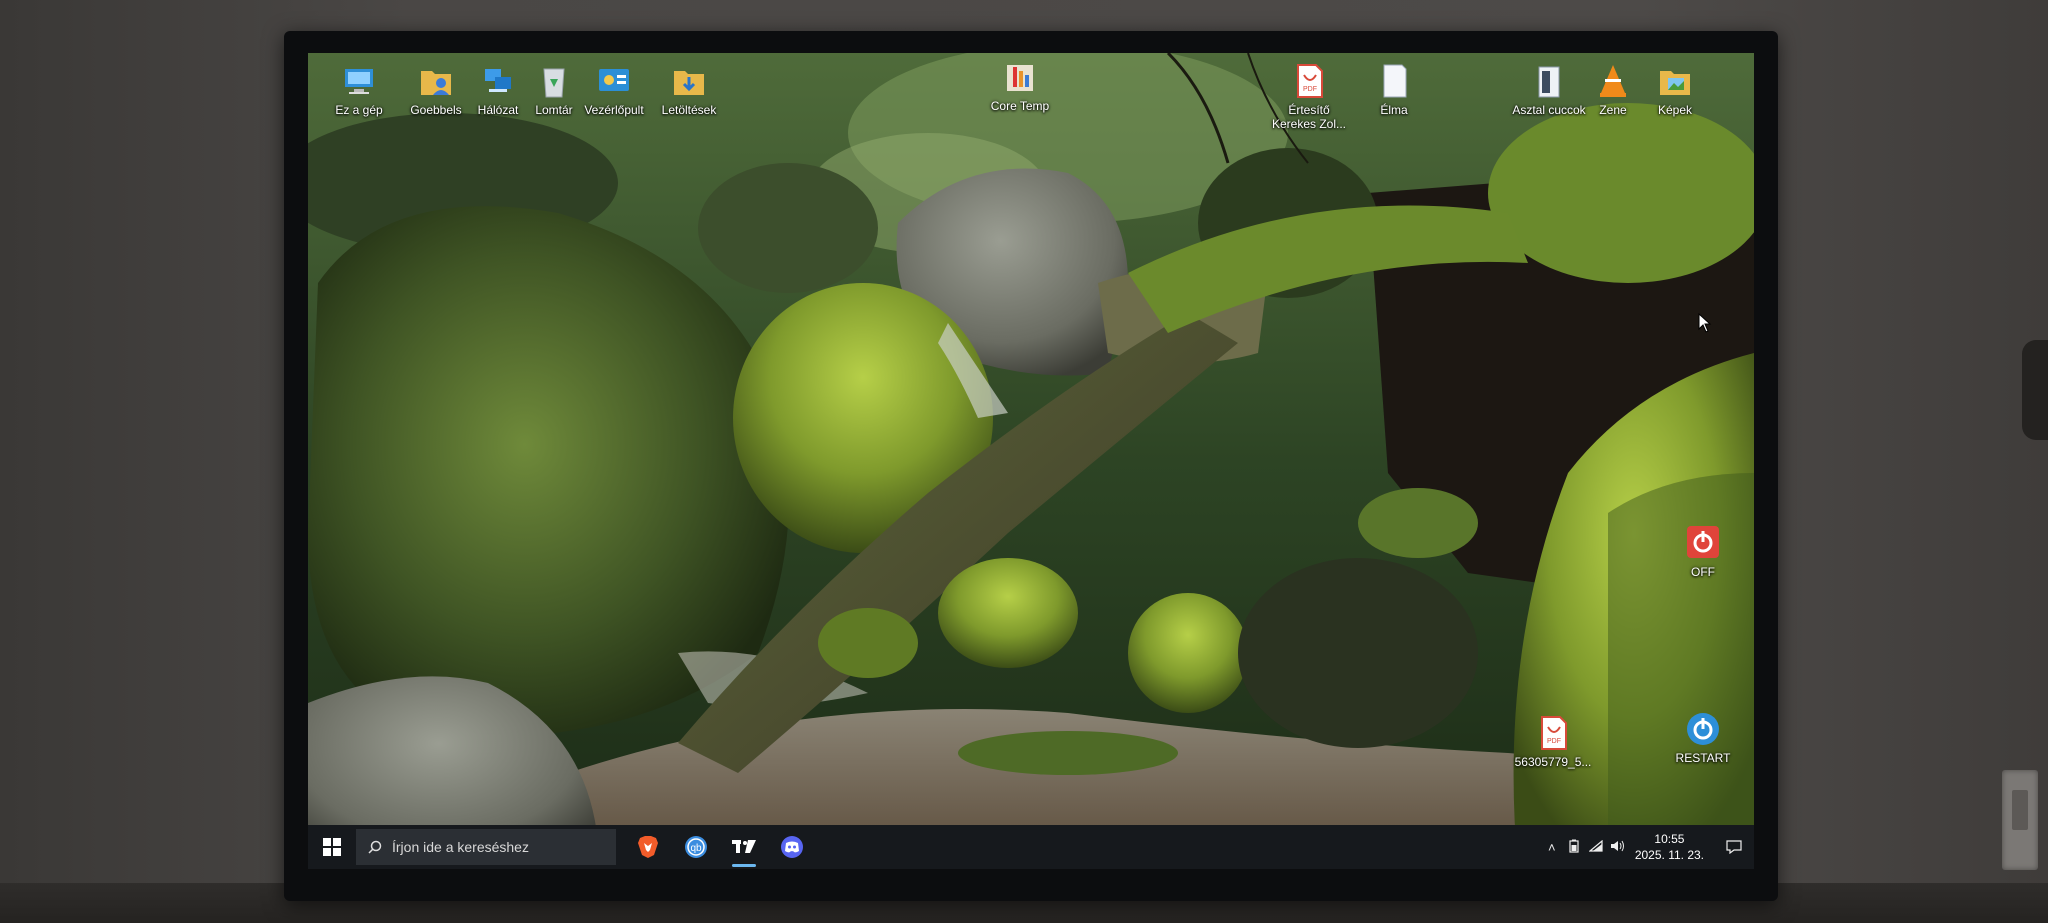  I want to click on taskbar-app-brave, so click(648, 847).